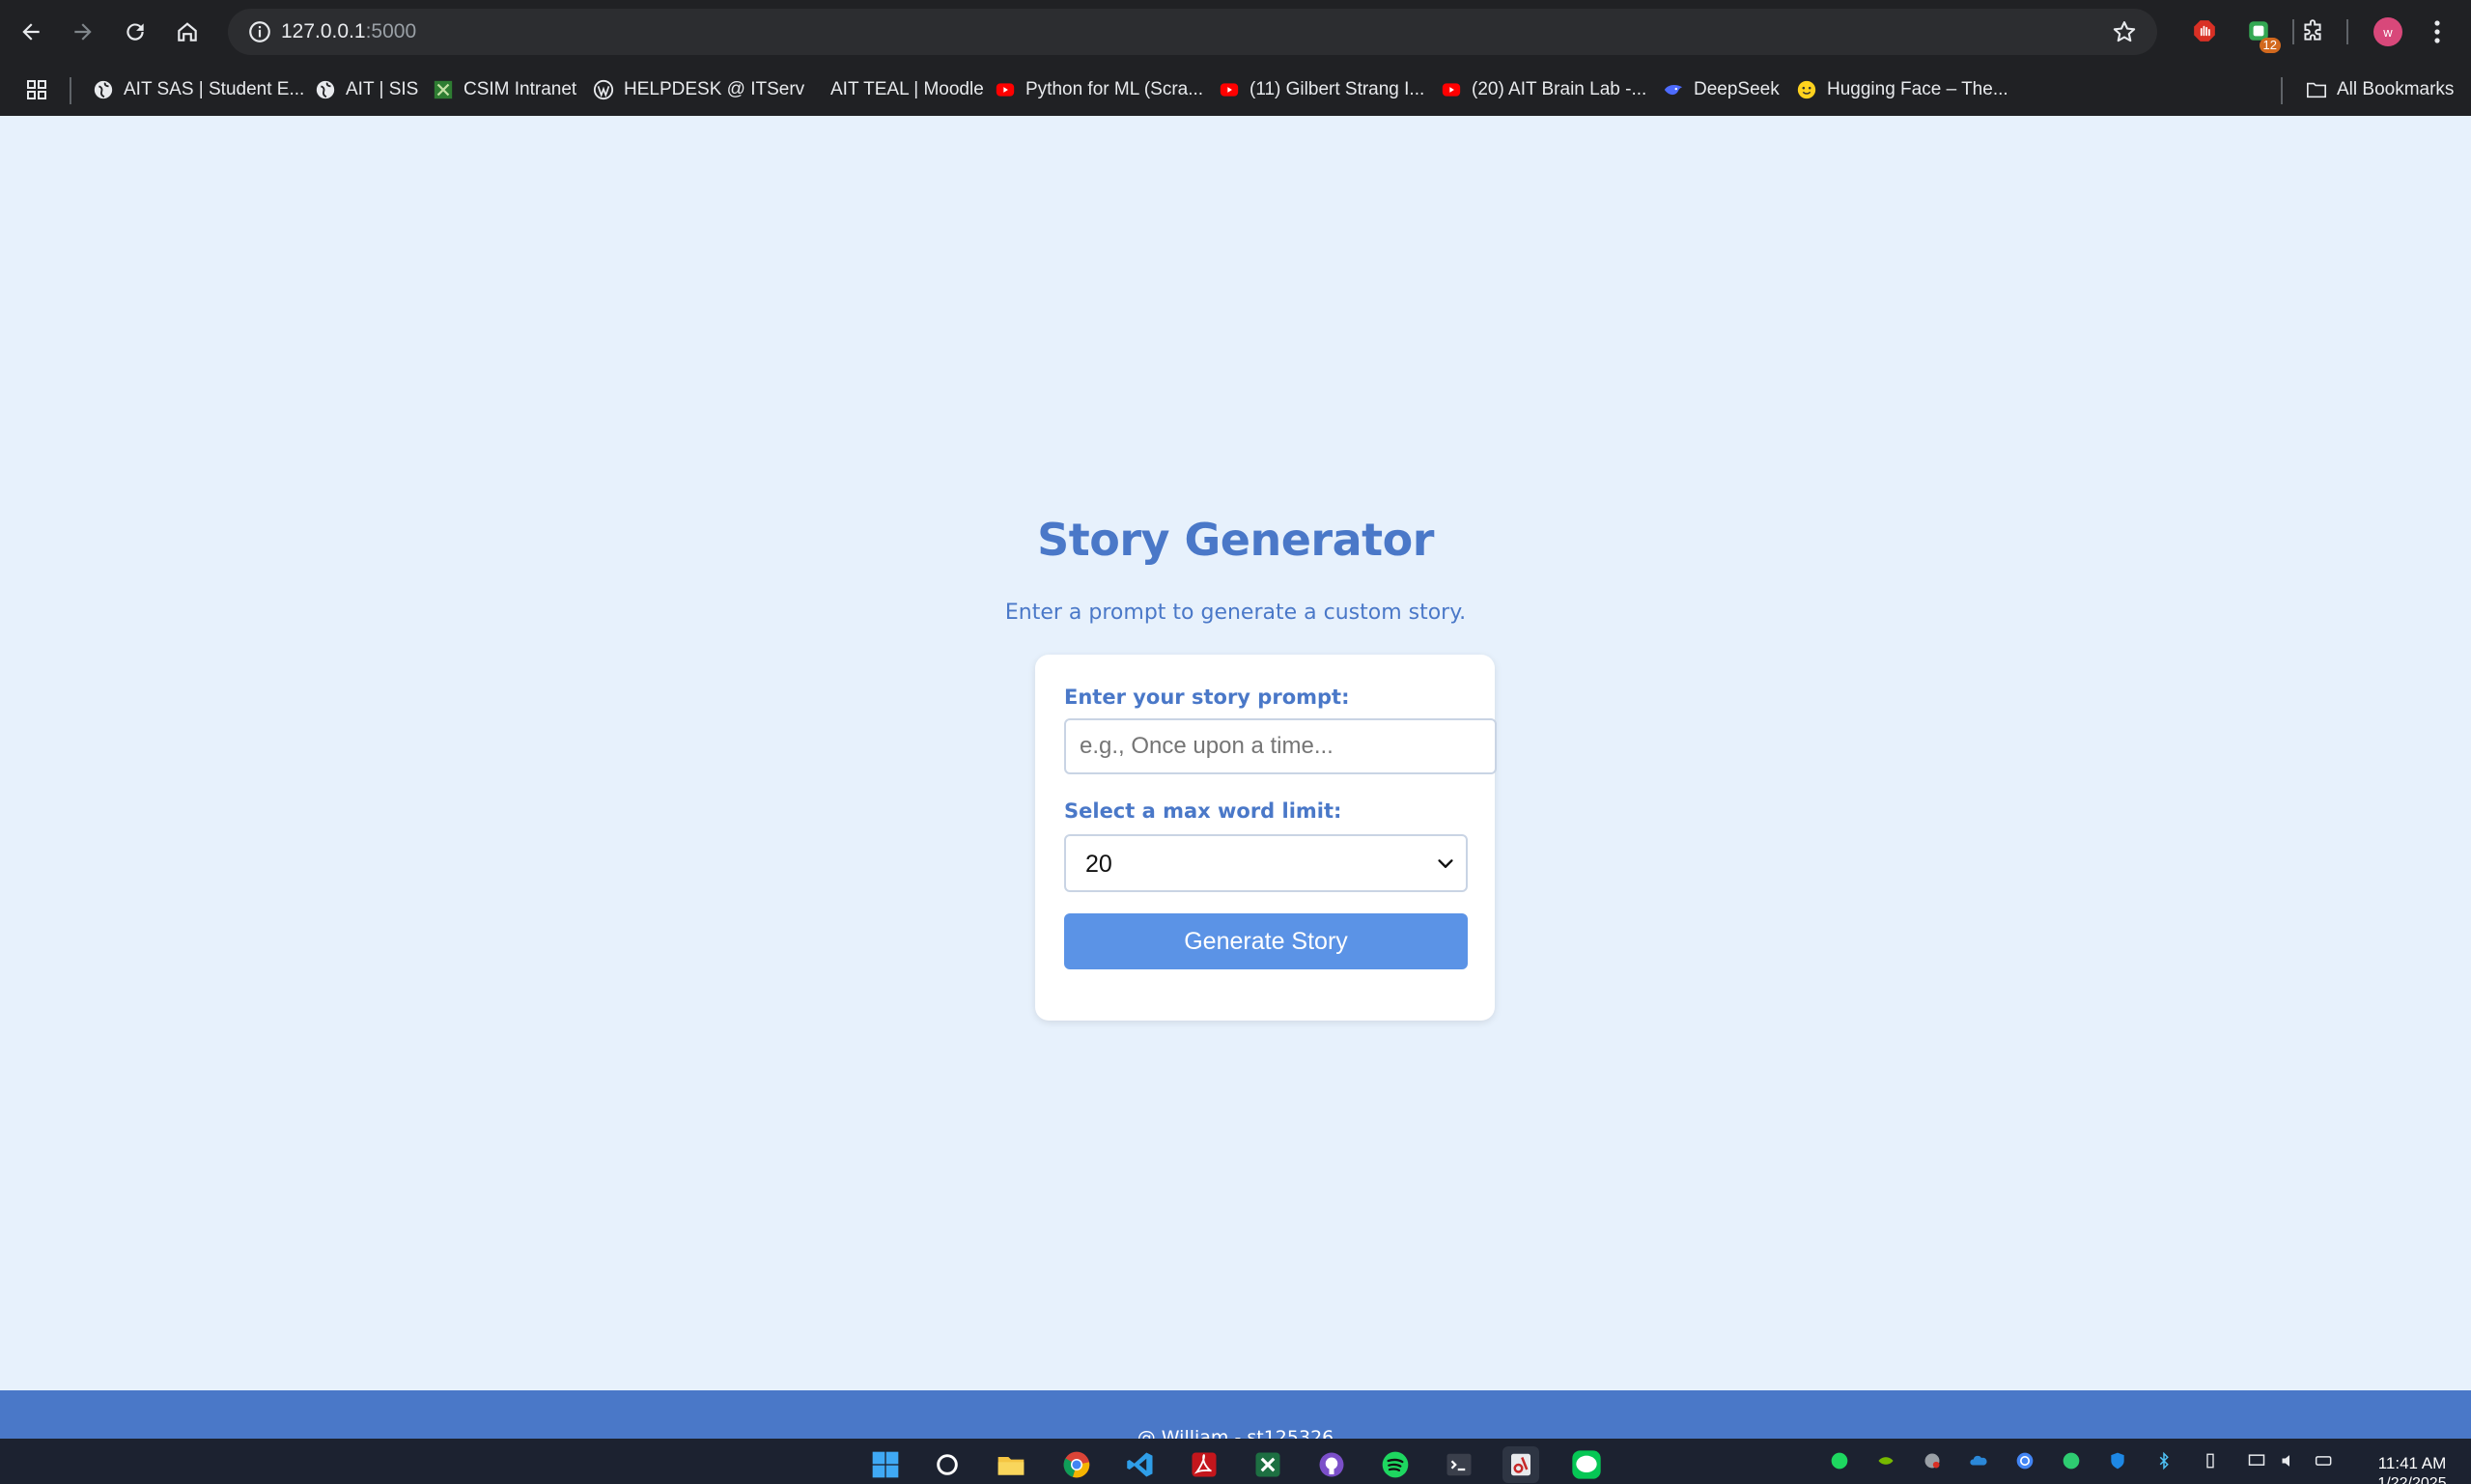 Image resolution: width=2471 pixels, height=1484 pixels. I want to click on taskbar-clock: 11:41 AM 1/22/2025, so click(2412, 1469).